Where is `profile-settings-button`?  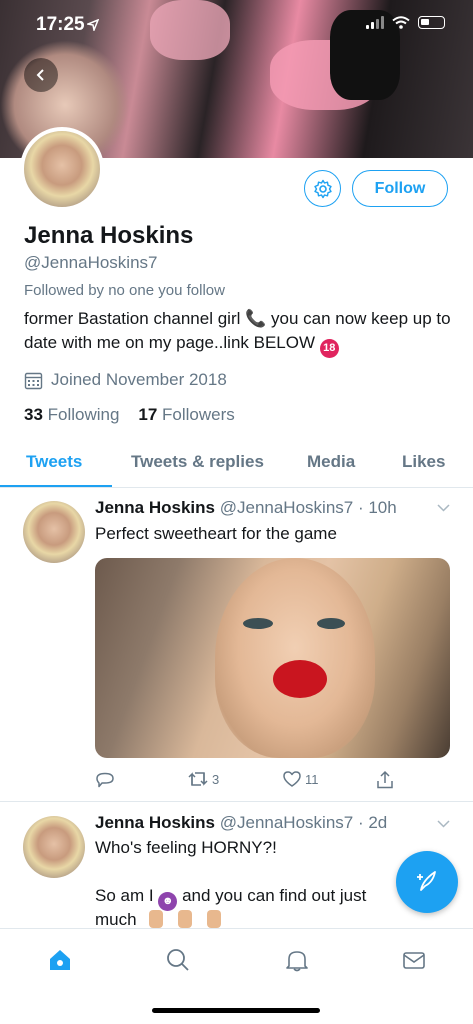
profile-settings-button is located at coordinates (322, 188).